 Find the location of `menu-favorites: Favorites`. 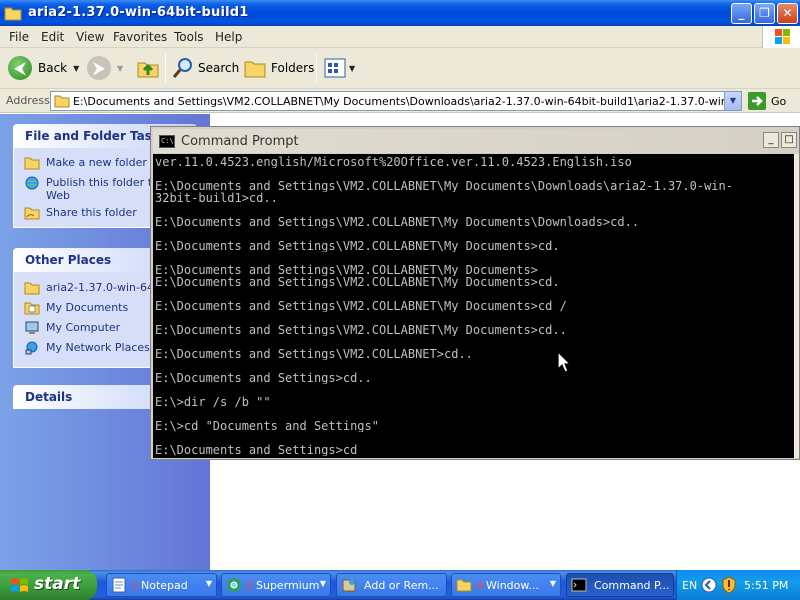

menu-favorites: Favorites is located at coordinates (140, 37).